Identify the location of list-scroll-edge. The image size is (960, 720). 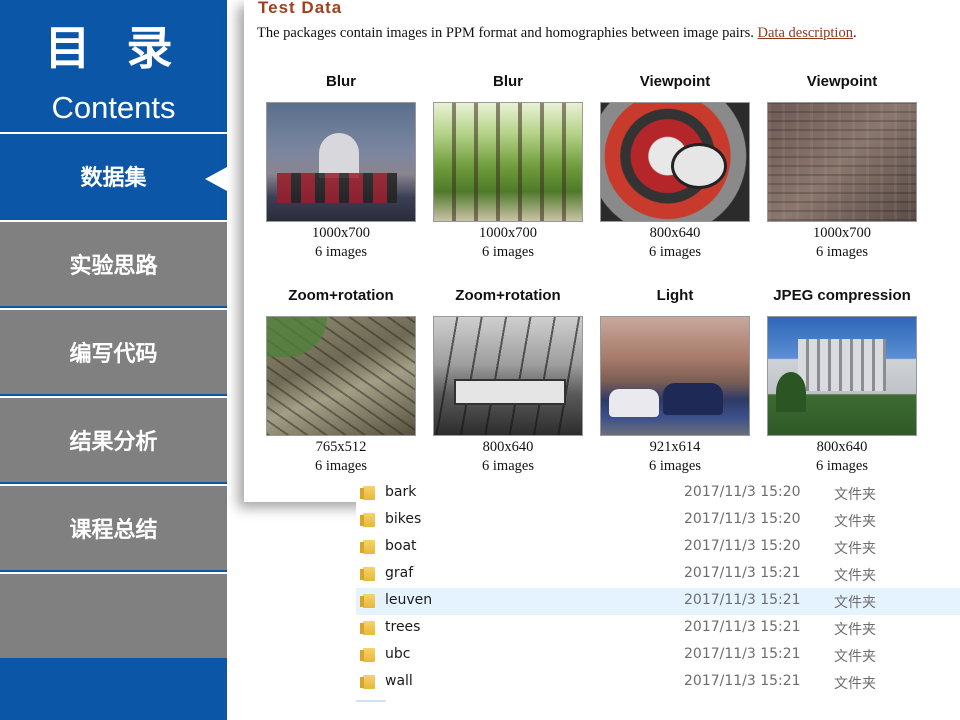
(371, 703).